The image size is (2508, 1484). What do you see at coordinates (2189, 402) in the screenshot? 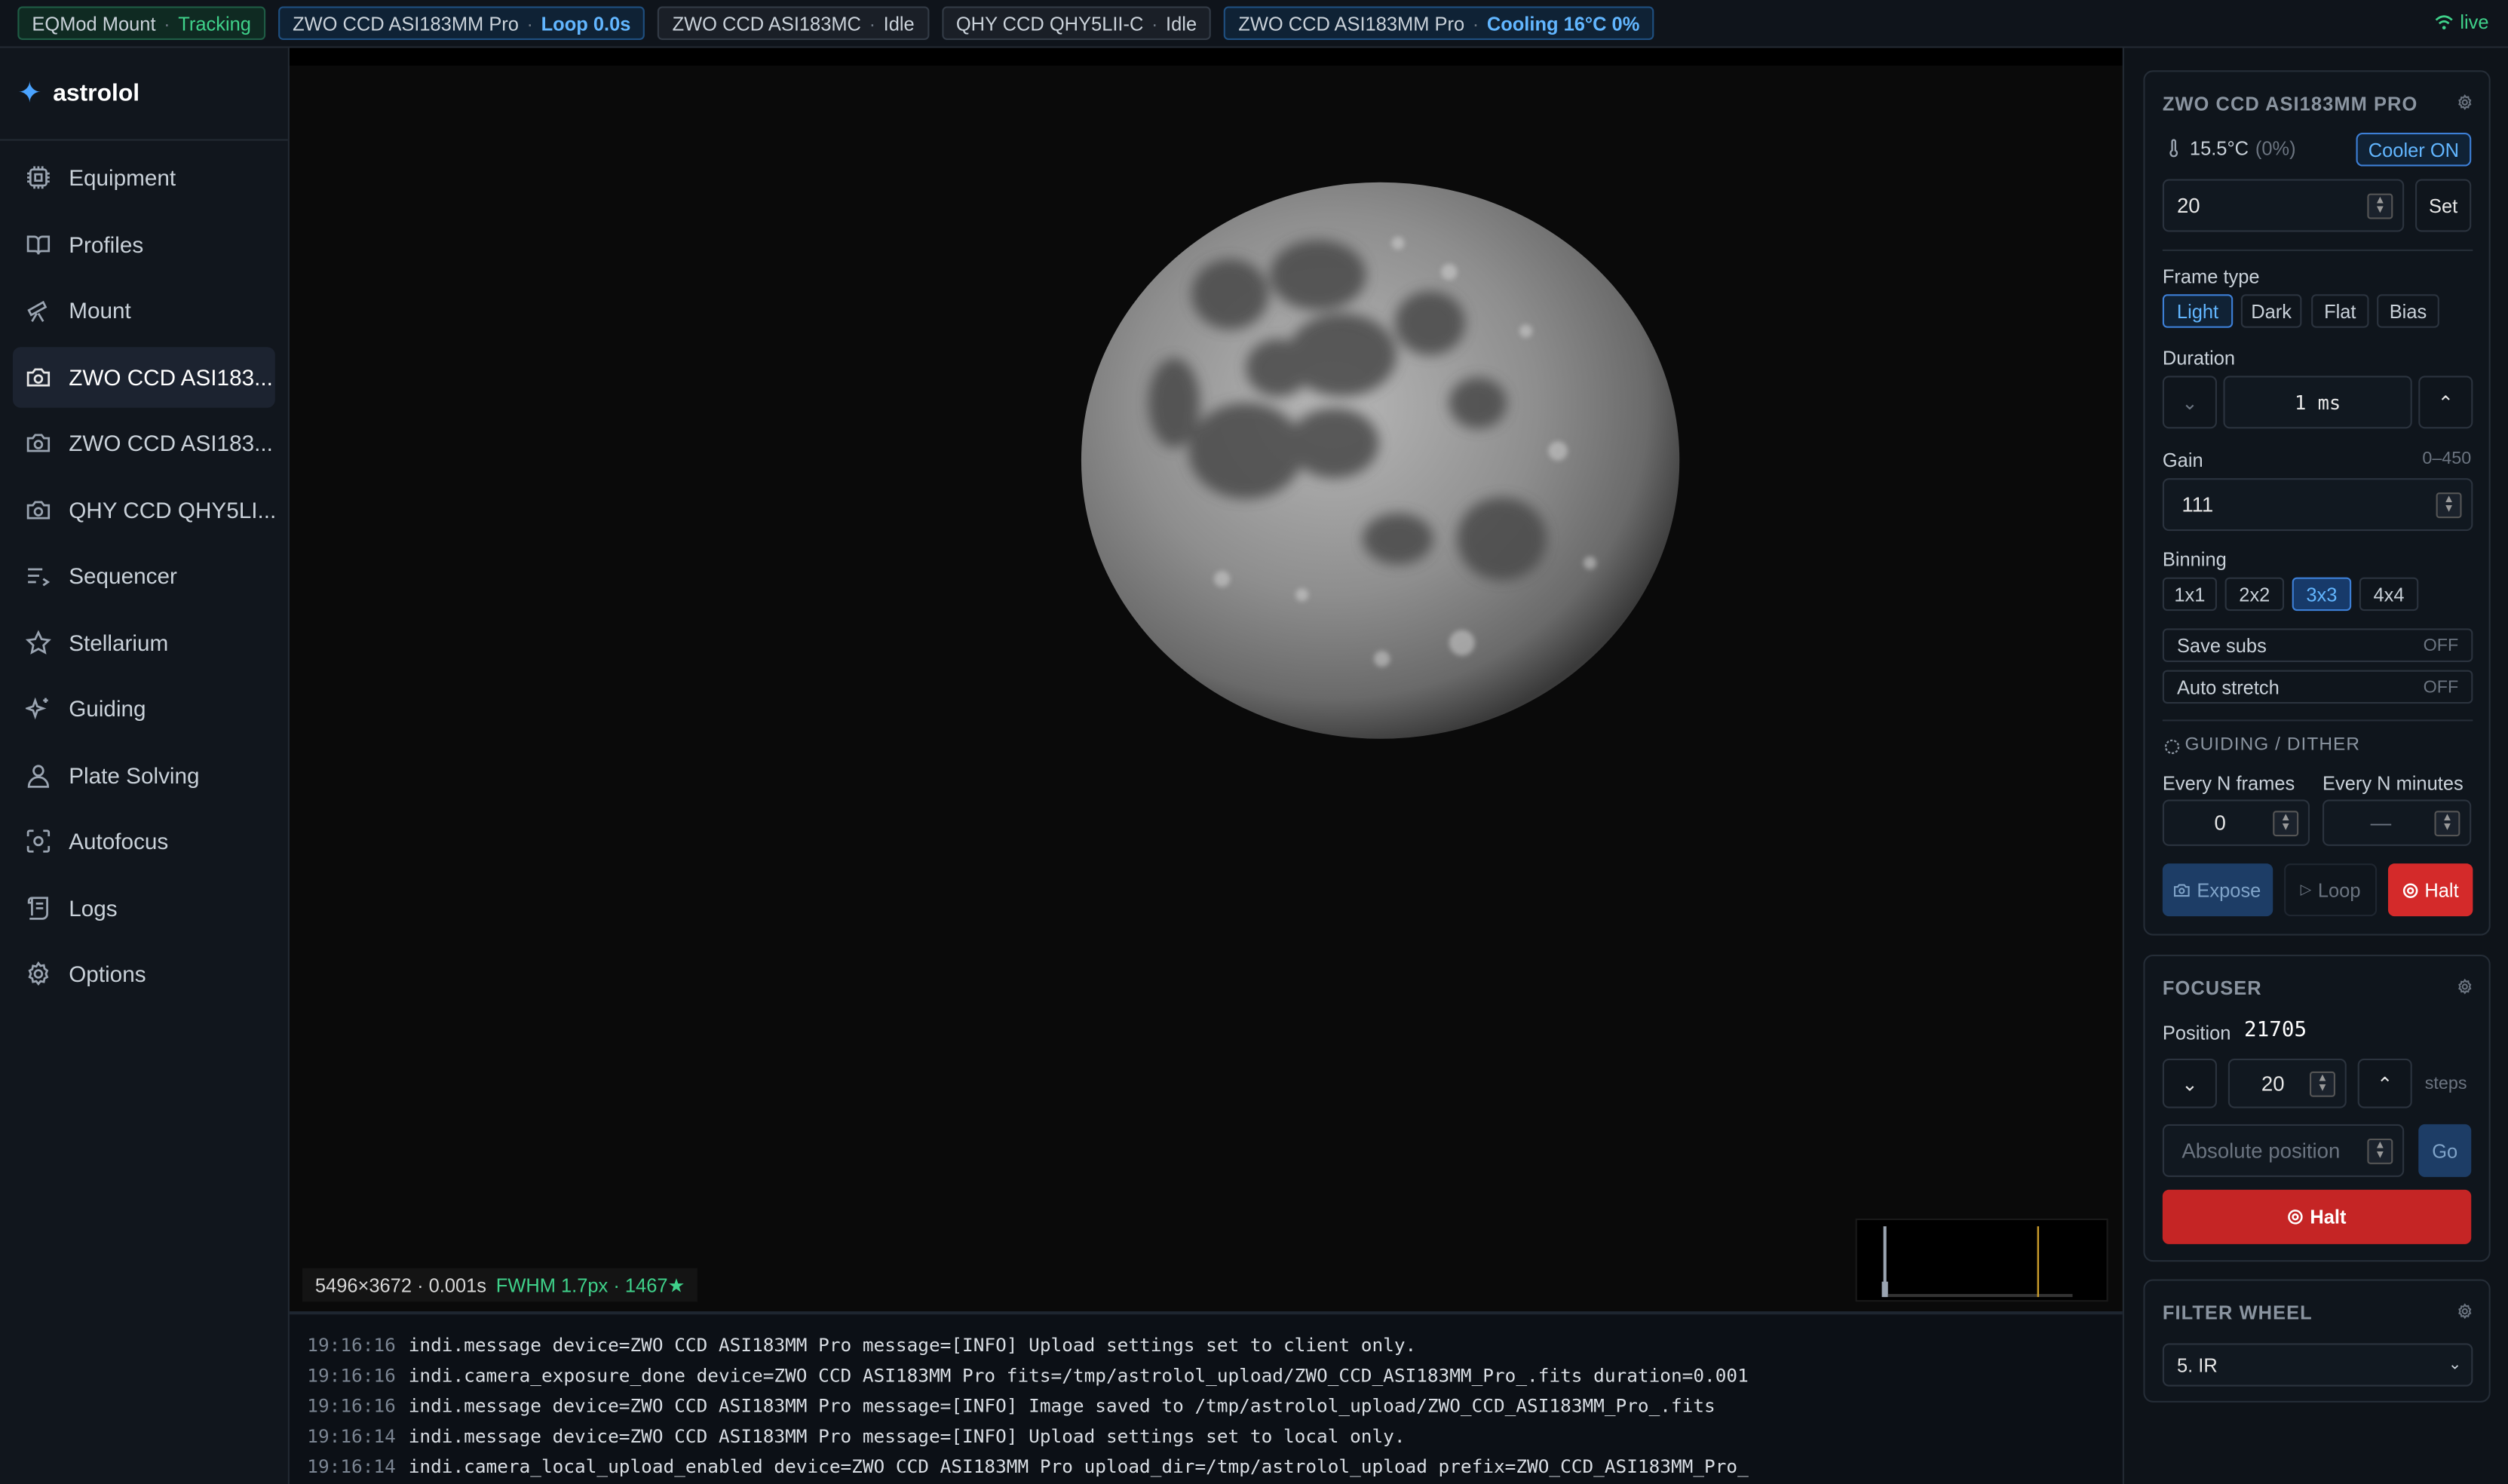
I see `duration-decrease-button: ⌄` at bounding box center [2189, 402].